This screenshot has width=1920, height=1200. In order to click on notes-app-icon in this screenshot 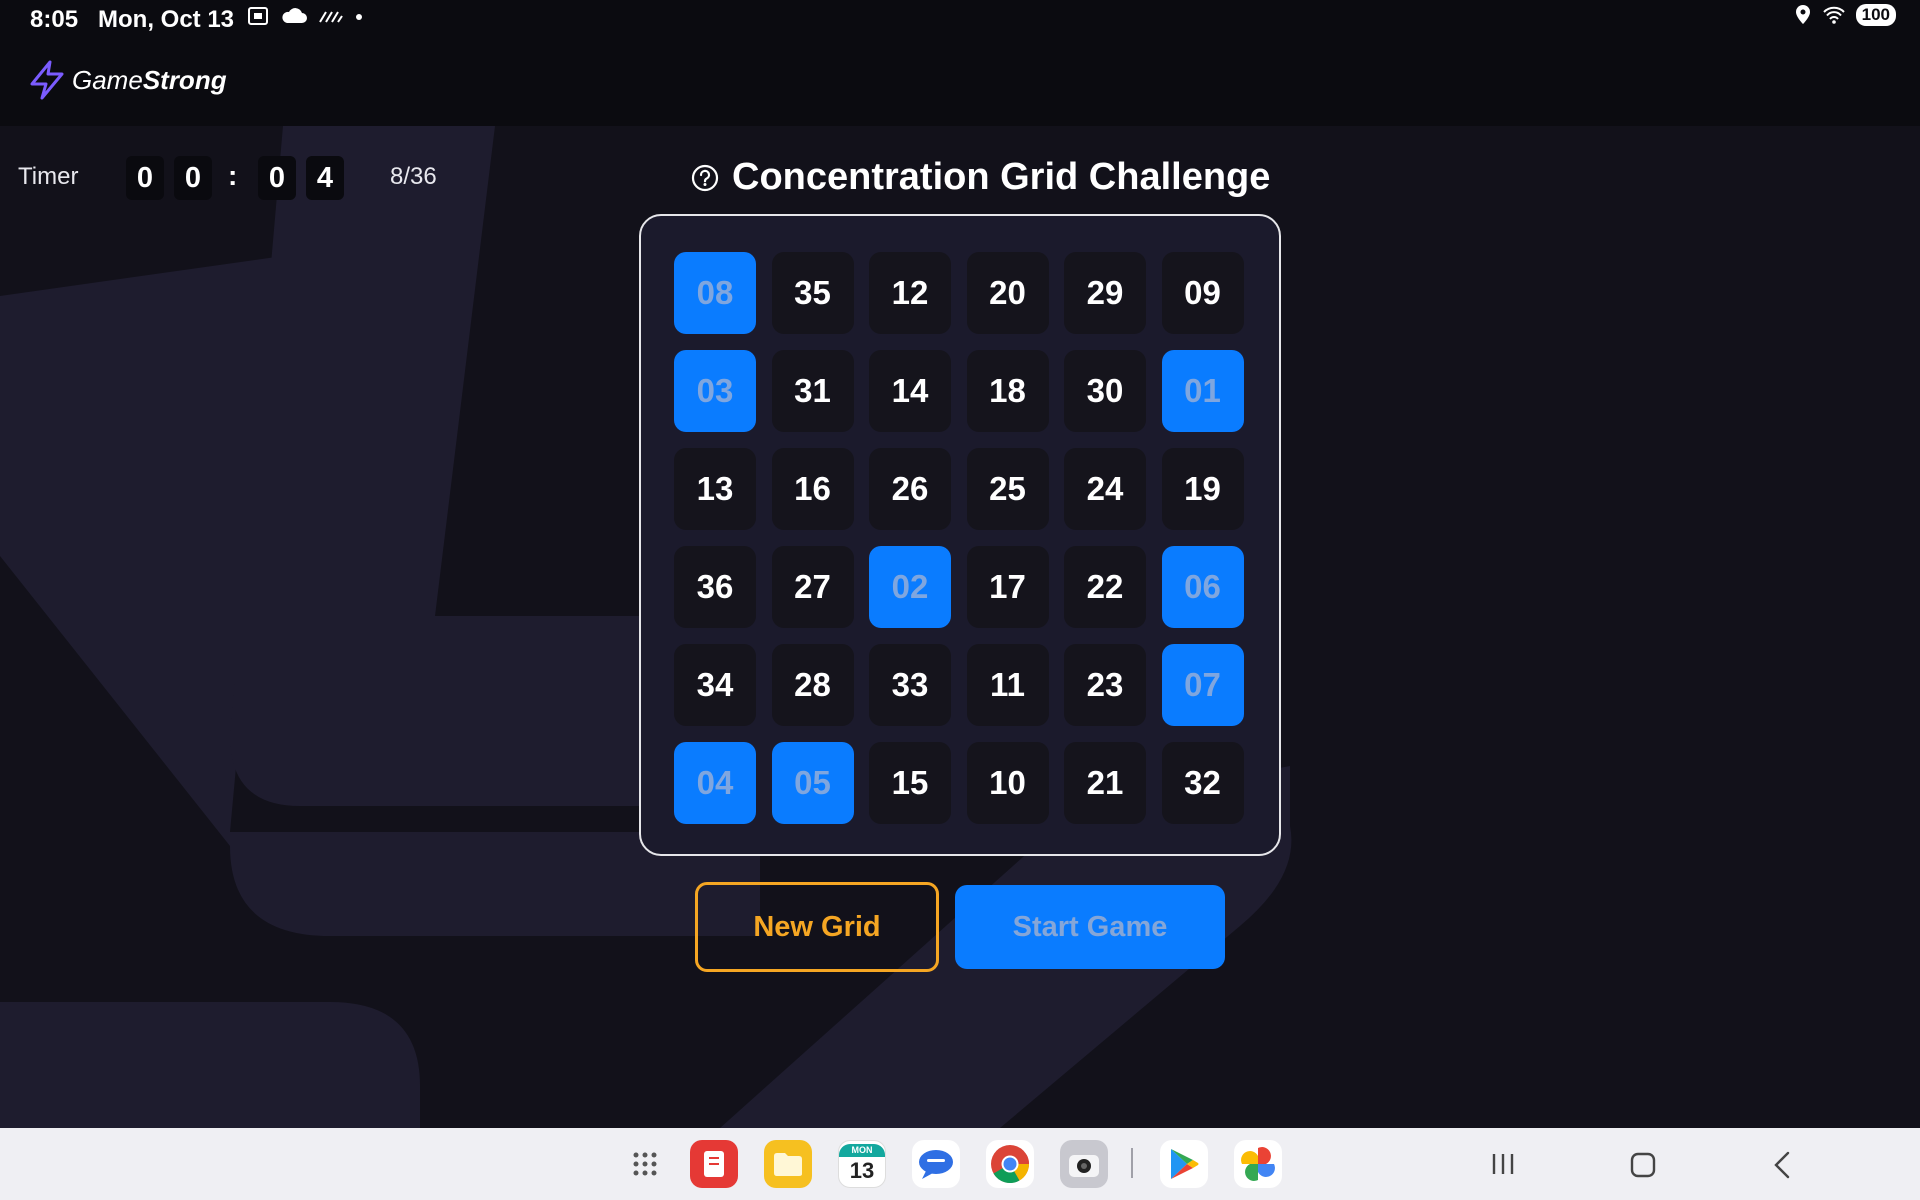, I will do `click(714, 1164)`.